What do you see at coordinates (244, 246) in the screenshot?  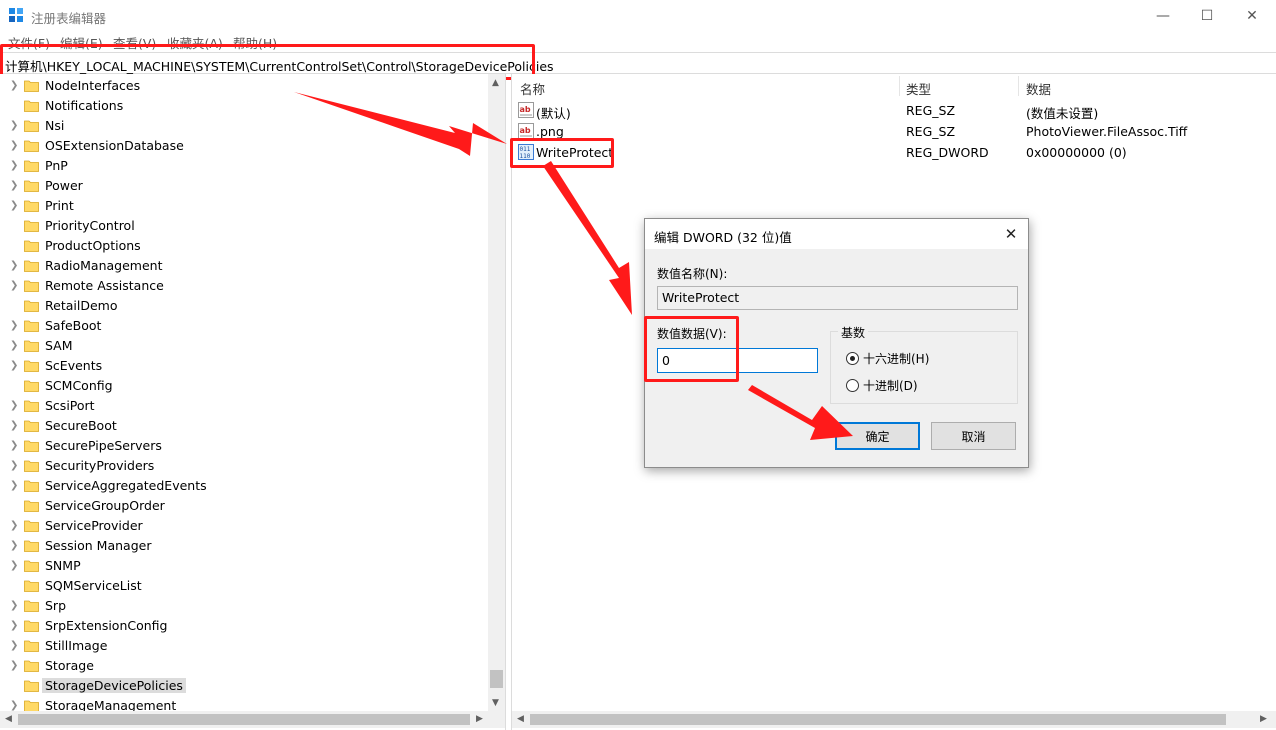 I see `tree-item: ProductOptions` at bounding box center [244, 246].